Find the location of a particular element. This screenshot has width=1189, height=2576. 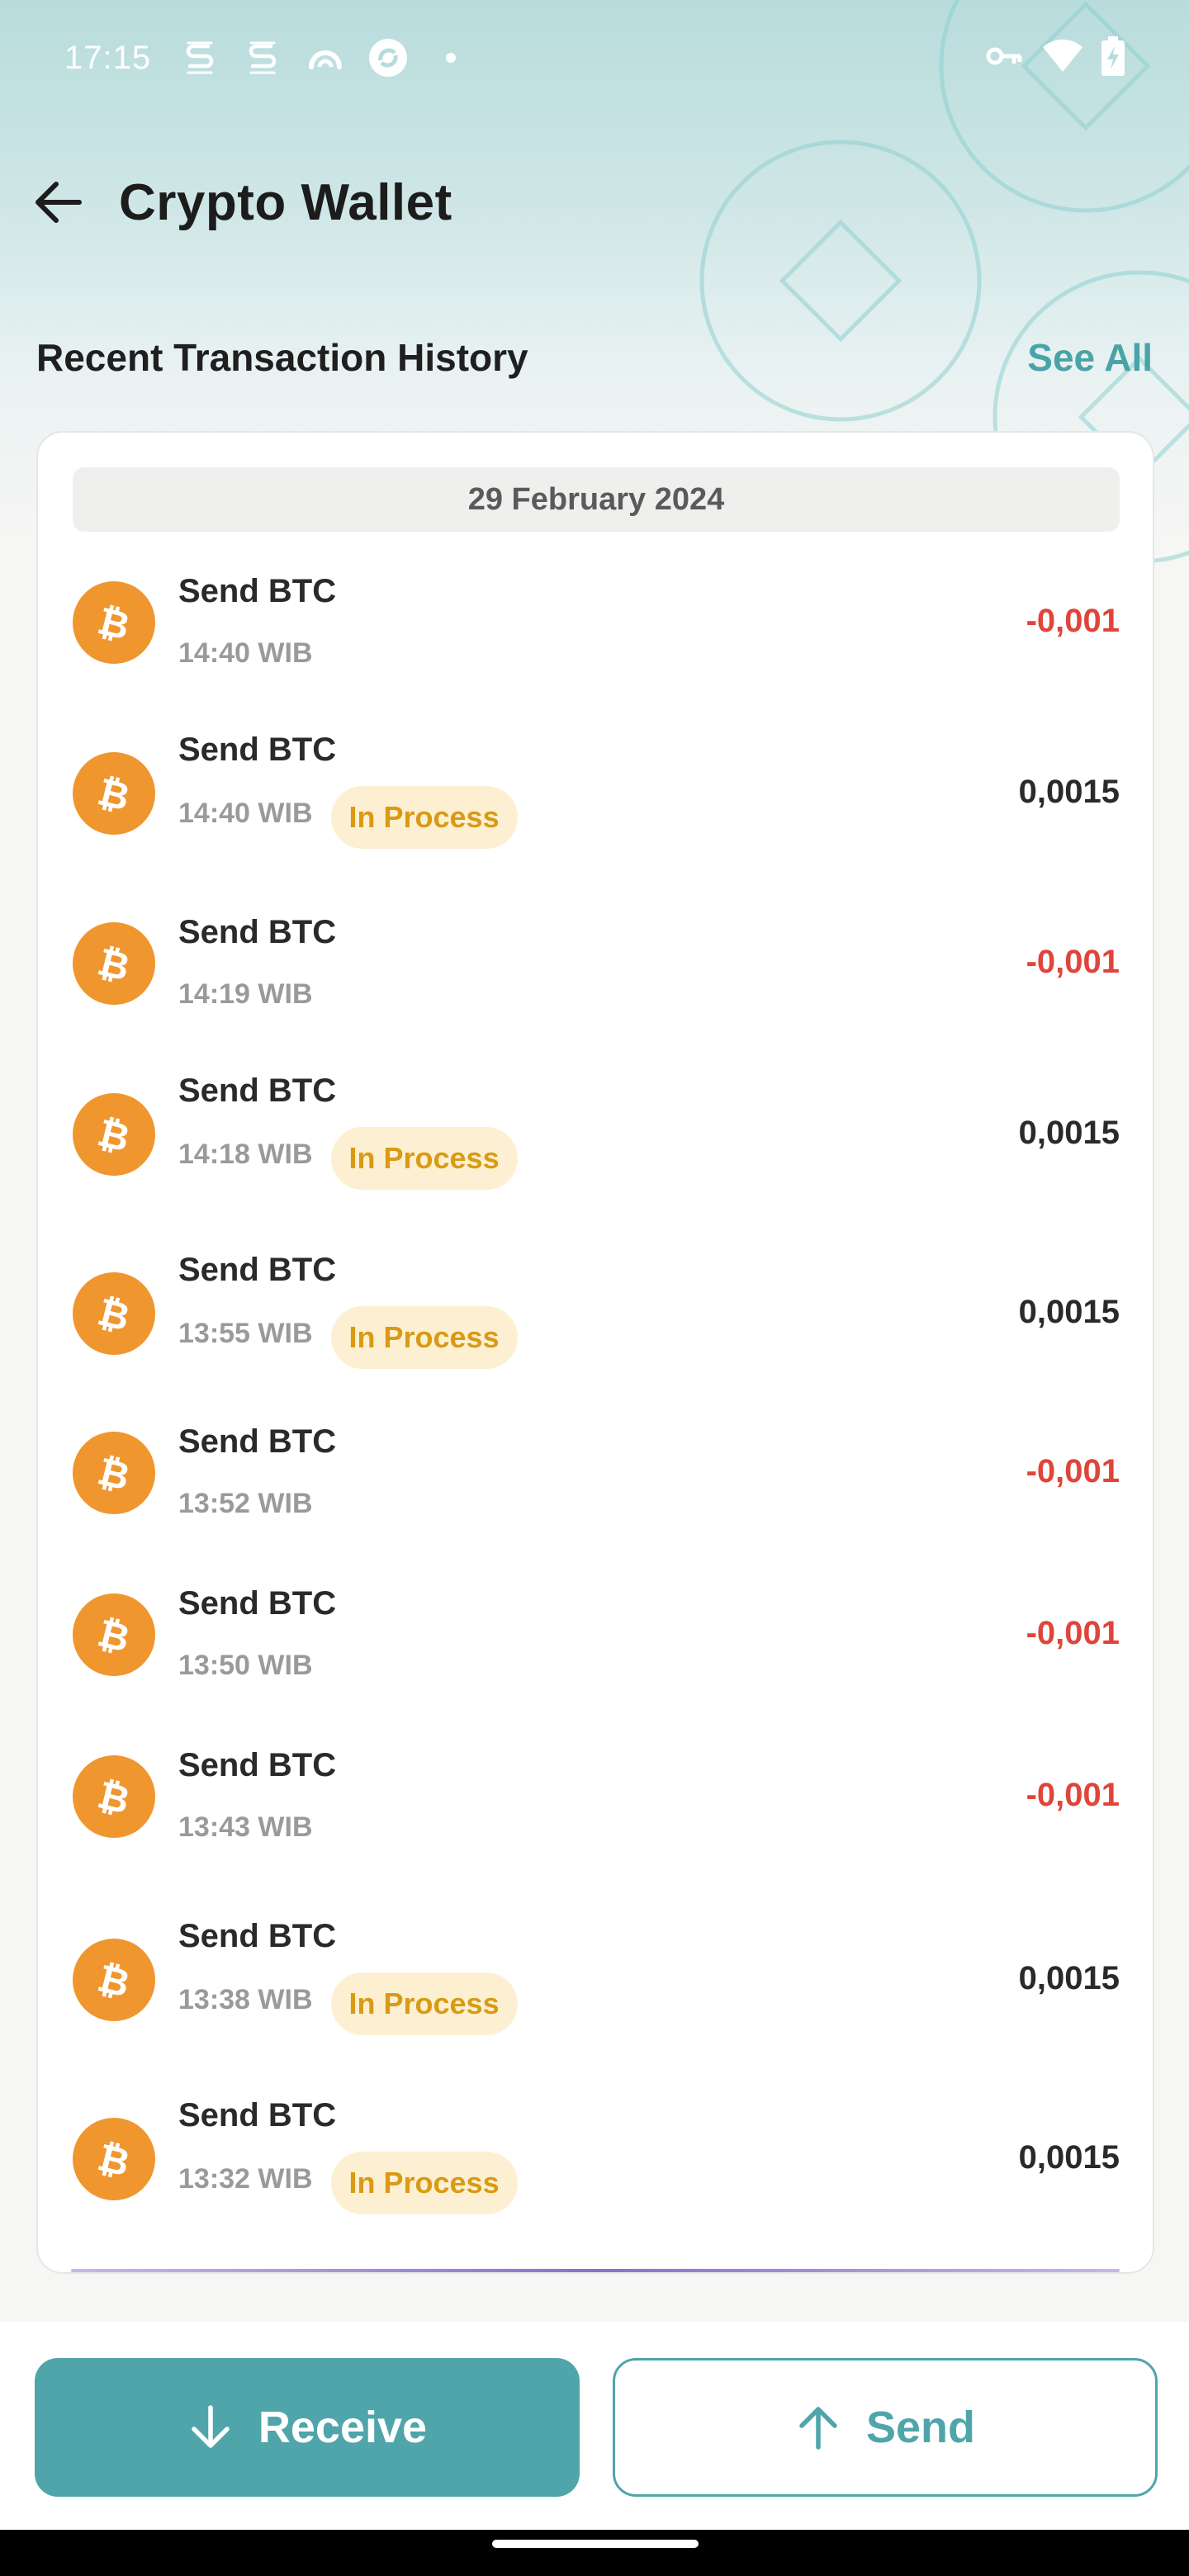

system-navigation-bar is located at coordinates (594, 2553).